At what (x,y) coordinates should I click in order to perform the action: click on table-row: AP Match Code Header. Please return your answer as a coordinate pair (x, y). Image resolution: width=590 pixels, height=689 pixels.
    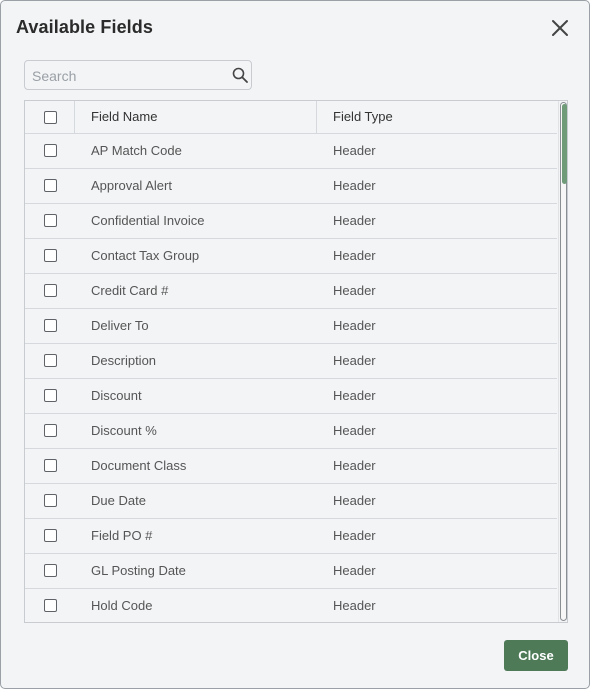
    Looking at the image, I should click on (291, 151).